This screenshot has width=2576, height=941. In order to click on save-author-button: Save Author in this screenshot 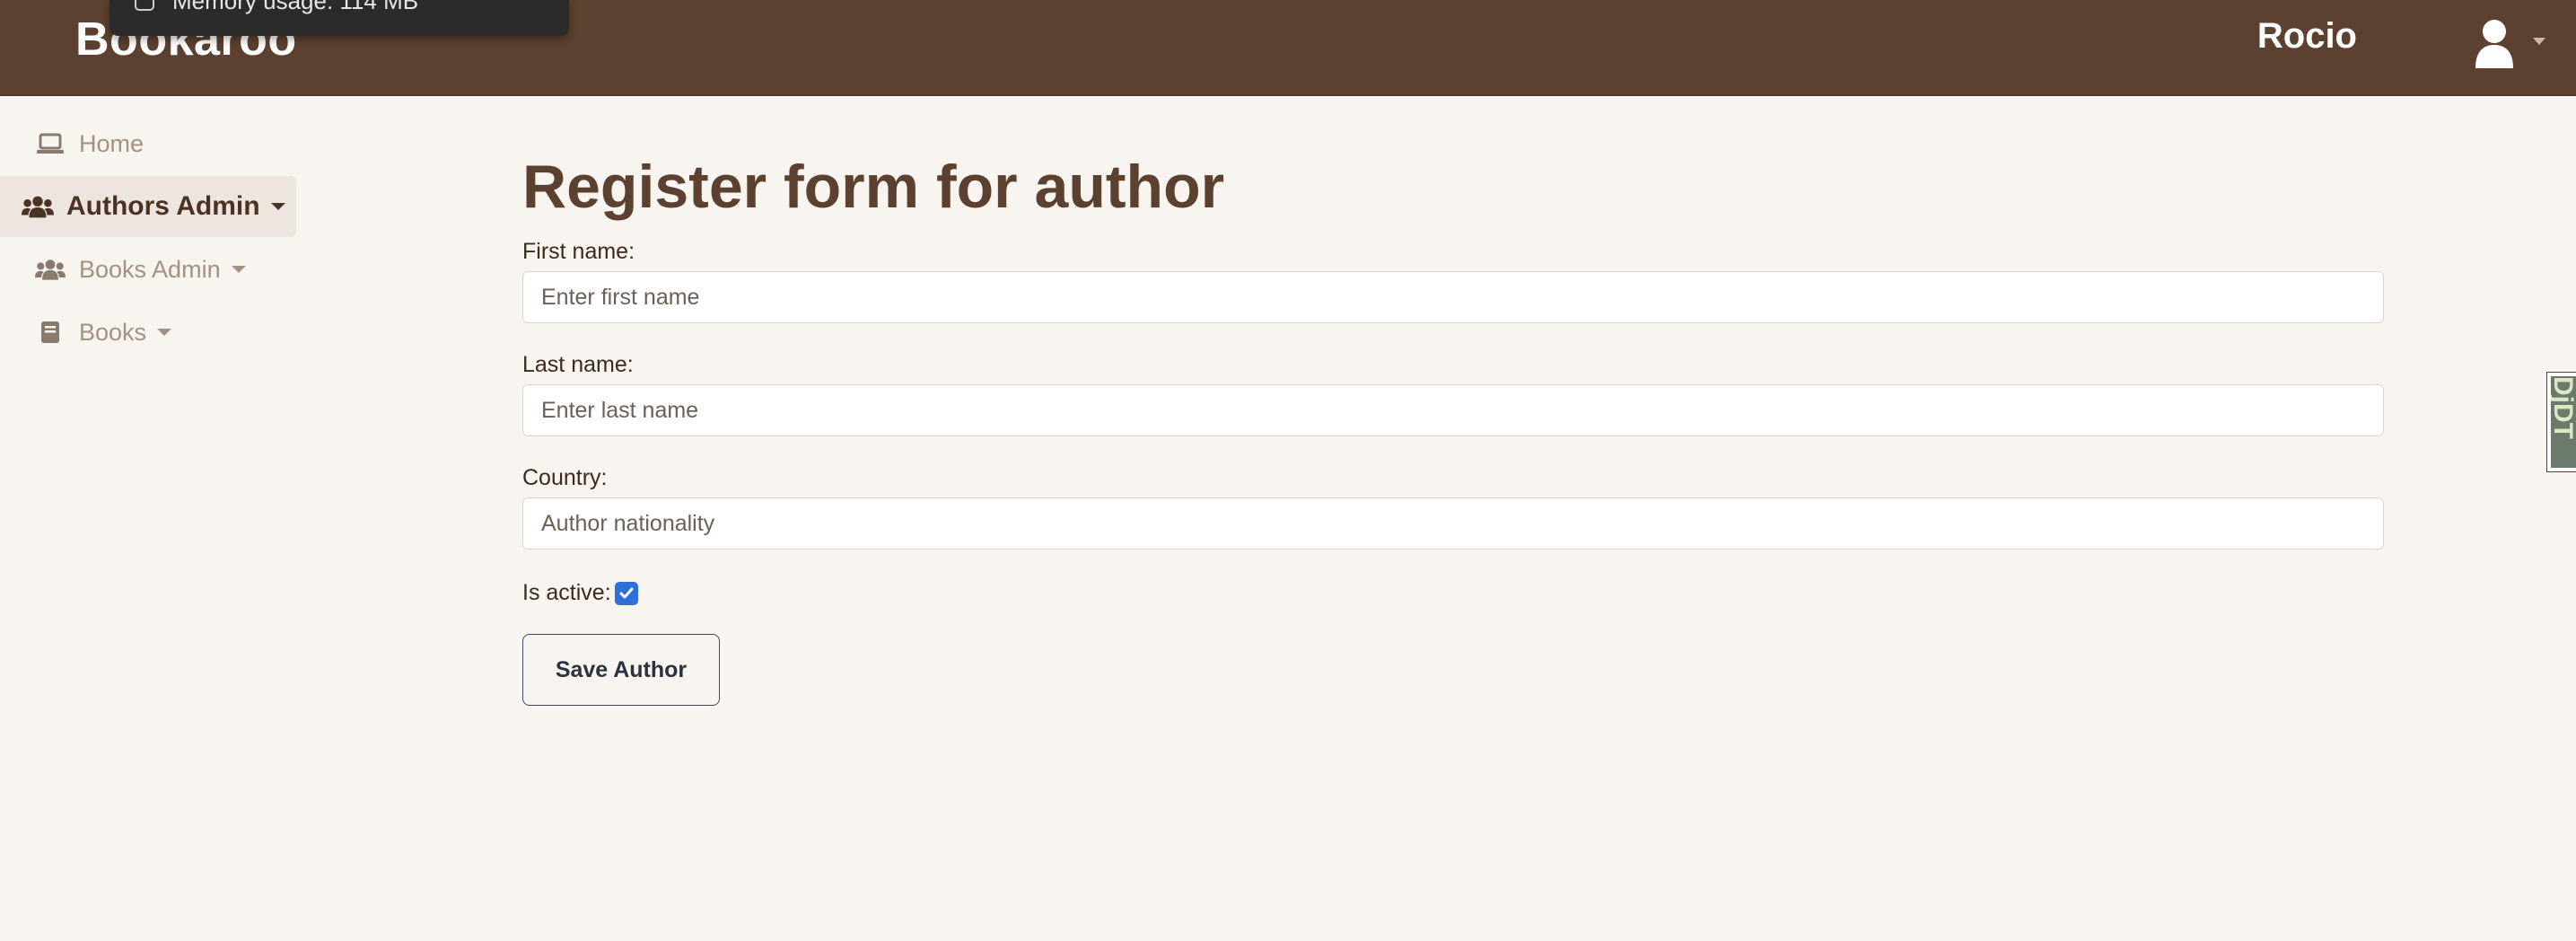, I will do `click(621, 670)`.